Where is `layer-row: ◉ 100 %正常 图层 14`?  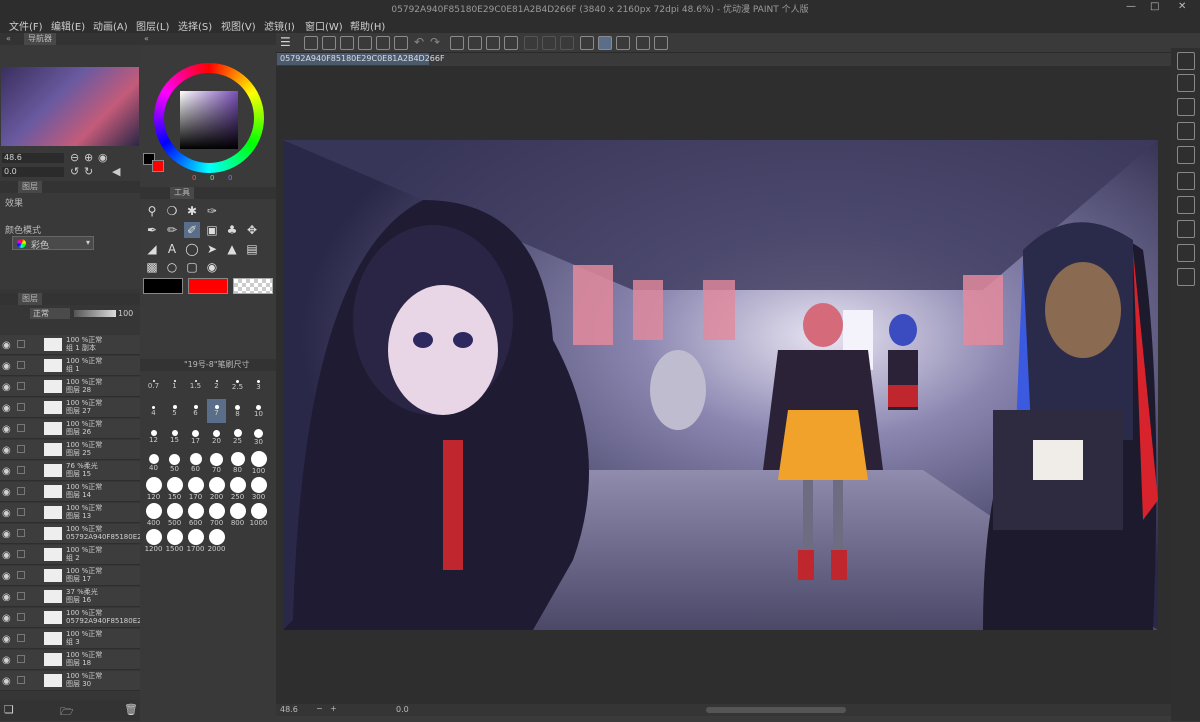
layer-row: ◉ 100 %正常 图层 14 is located at coordinates (70, 492).